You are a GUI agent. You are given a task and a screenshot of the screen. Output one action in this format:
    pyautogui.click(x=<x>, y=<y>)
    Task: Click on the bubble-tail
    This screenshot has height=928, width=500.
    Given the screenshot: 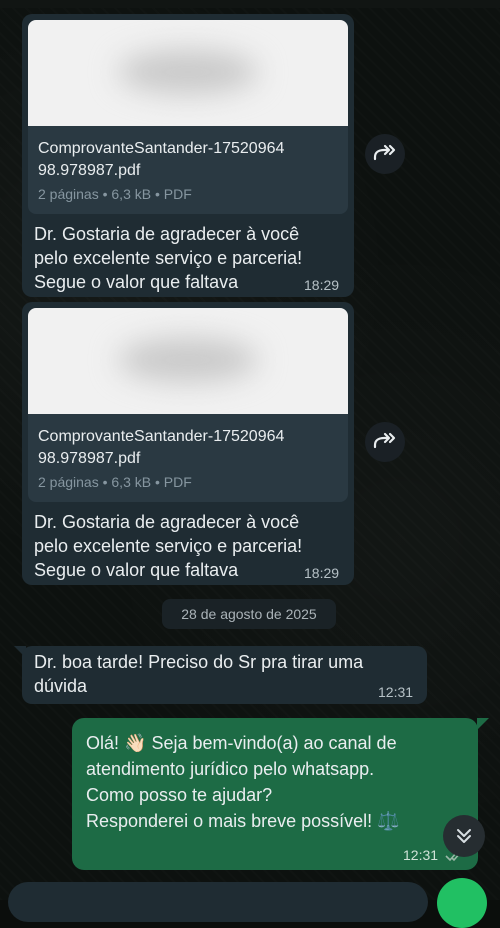 What is the action you would take?
    pyautogui.click(x=483, y=724)
    